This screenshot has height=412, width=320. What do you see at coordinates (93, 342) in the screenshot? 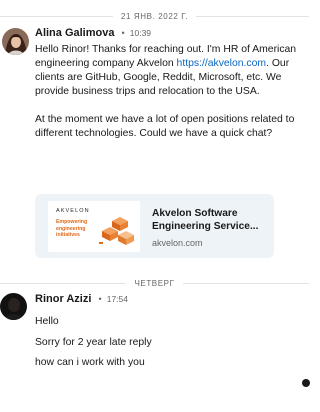
I see `message-line: Sorry for 2 year late reply` at bounding box center [93, 342].